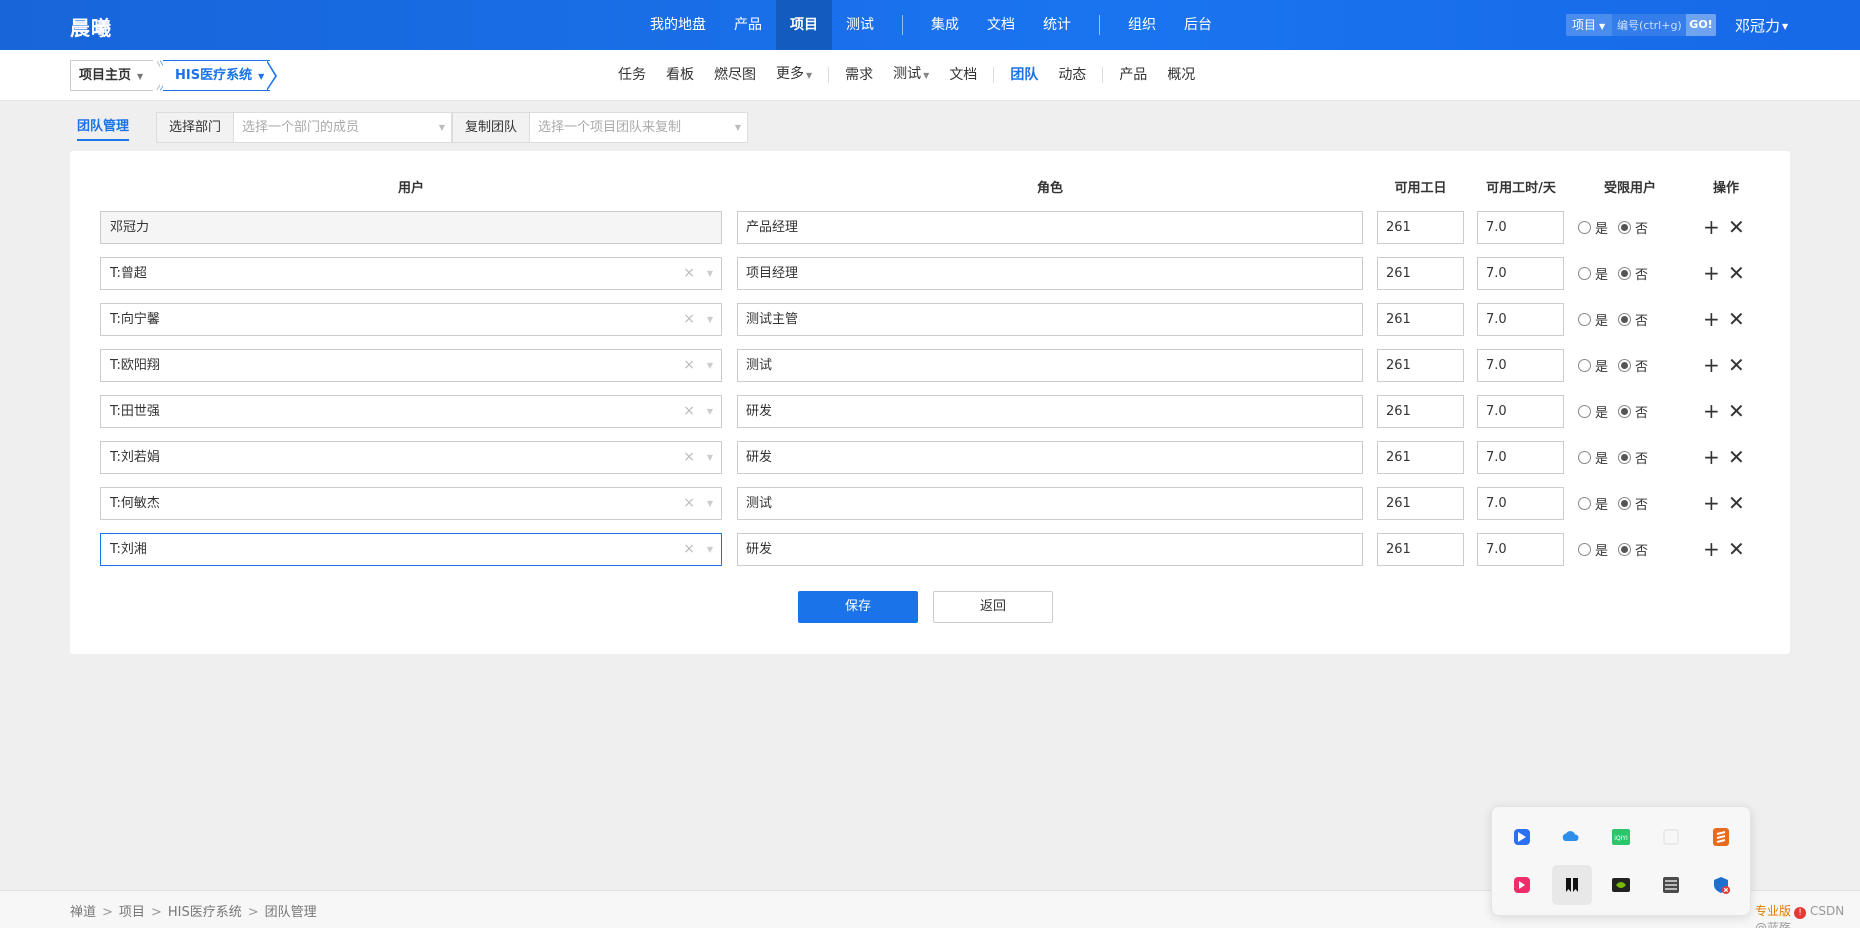 The image size is (1860, 928). Describe the element at coordinates (217, 75) in the screenshot. I see `project-switcher: HIS医疗系统 ▼` at that location.